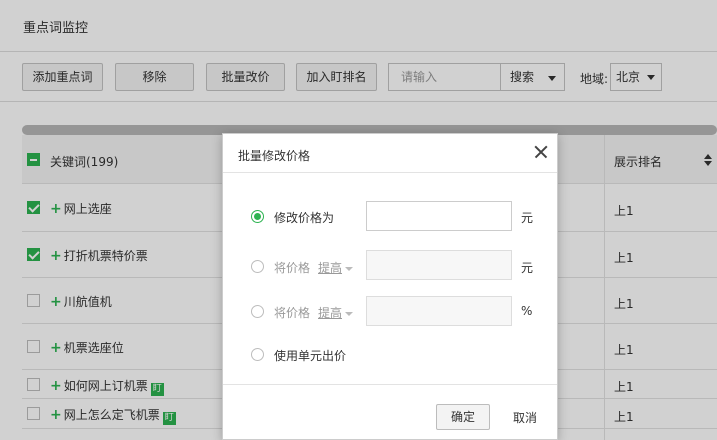 This screenshot has height=440, width=717. I want to click on radio-set-price, so click(257, 216).